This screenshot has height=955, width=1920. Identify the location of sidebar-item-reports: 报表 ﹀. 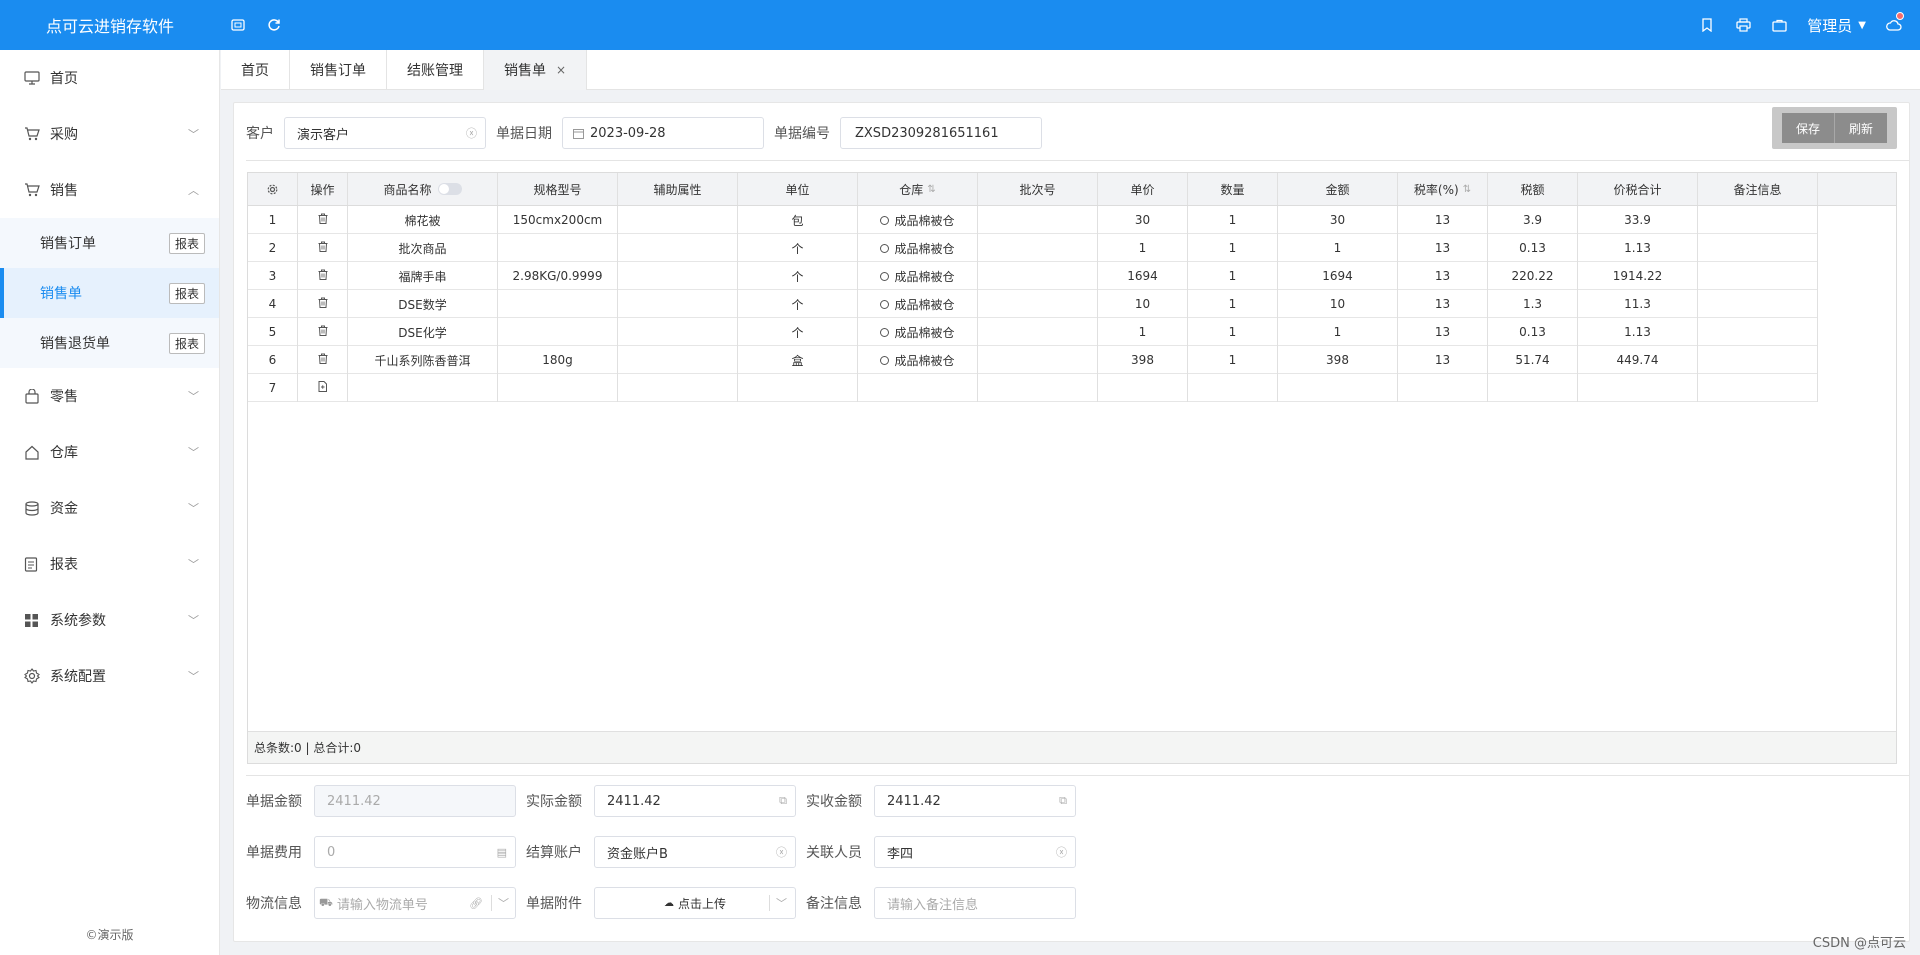
(109, 564).